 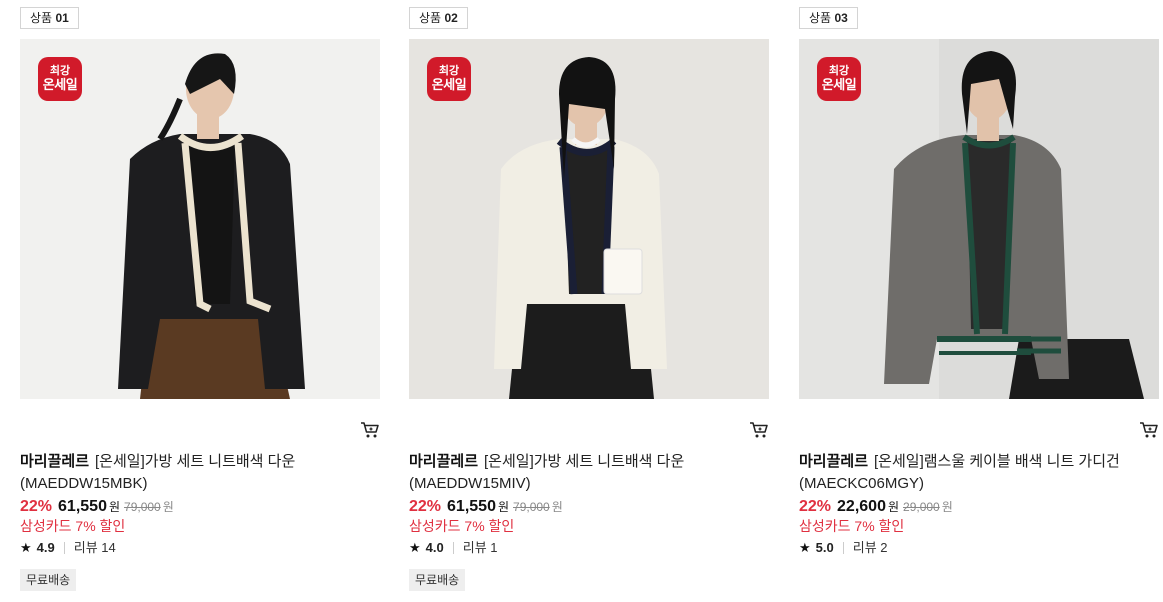 I want to click on rating-row: ★ 4.0 리뷰 1, so click(x=453, y=548).